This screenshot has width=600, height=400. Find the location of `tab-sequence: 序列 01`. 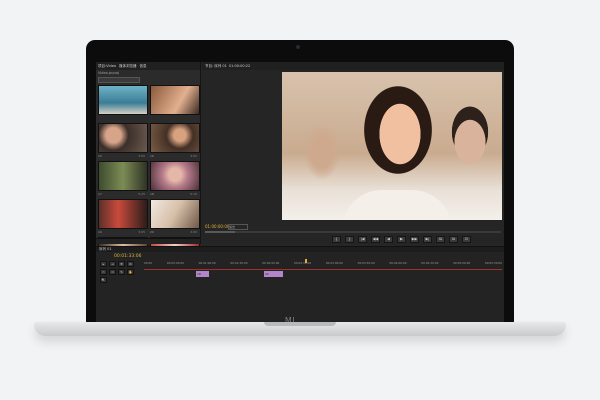

tab-sequence: 序列 01 is located at coordinates (300, 249).